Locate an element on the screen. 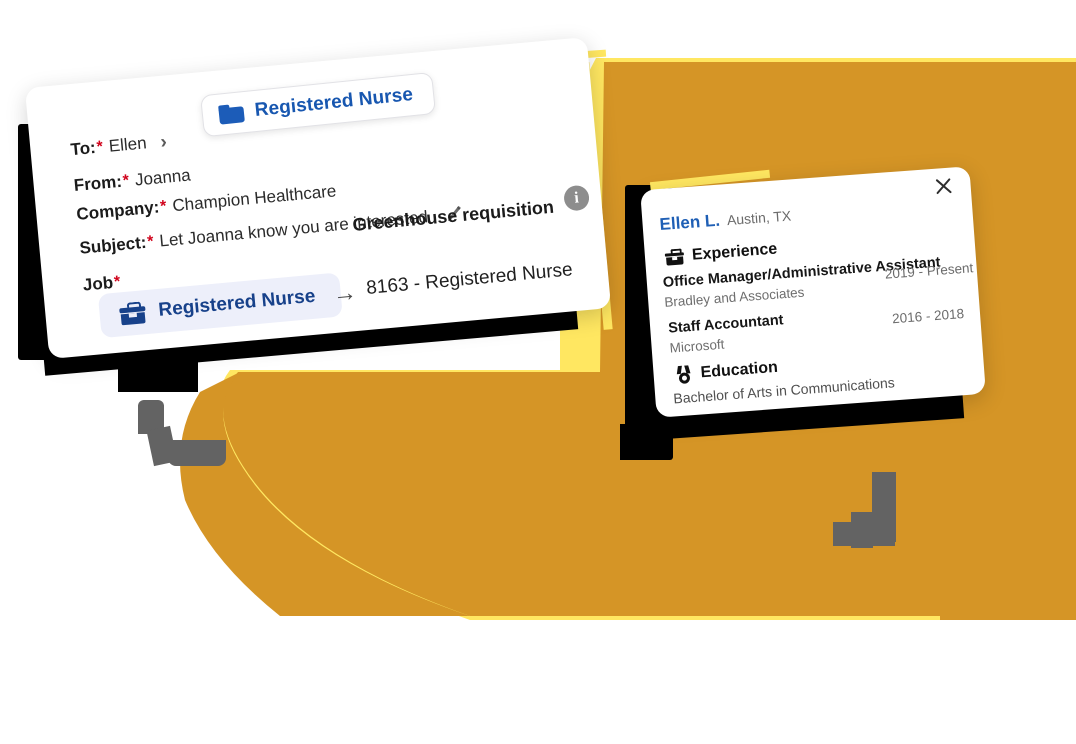 The image size is (1076, 744). profile-name: Ellen L. is located at coordinates (690, 223).